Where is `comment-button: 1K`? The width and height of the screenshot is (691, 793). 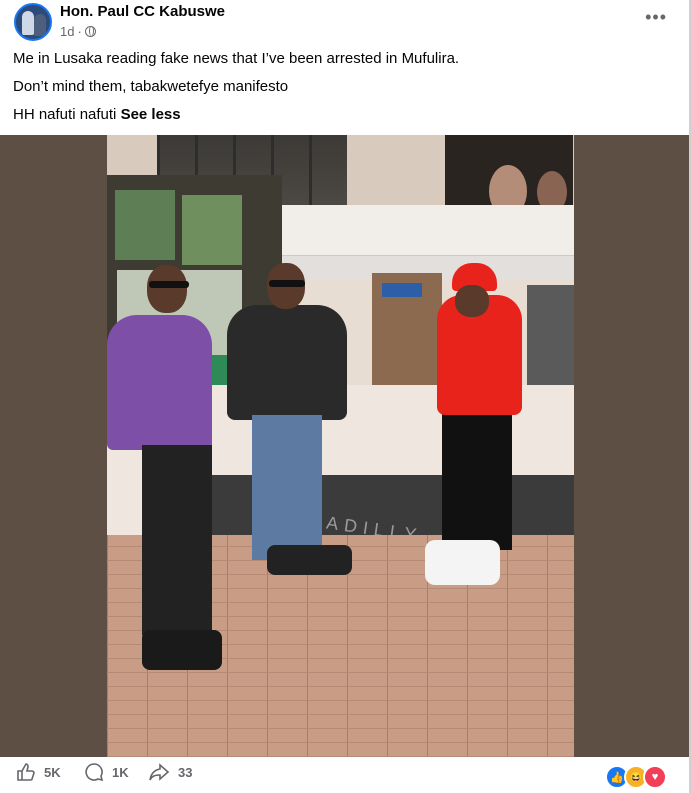 comment-button: 1K is located at coordinates (106, 772).